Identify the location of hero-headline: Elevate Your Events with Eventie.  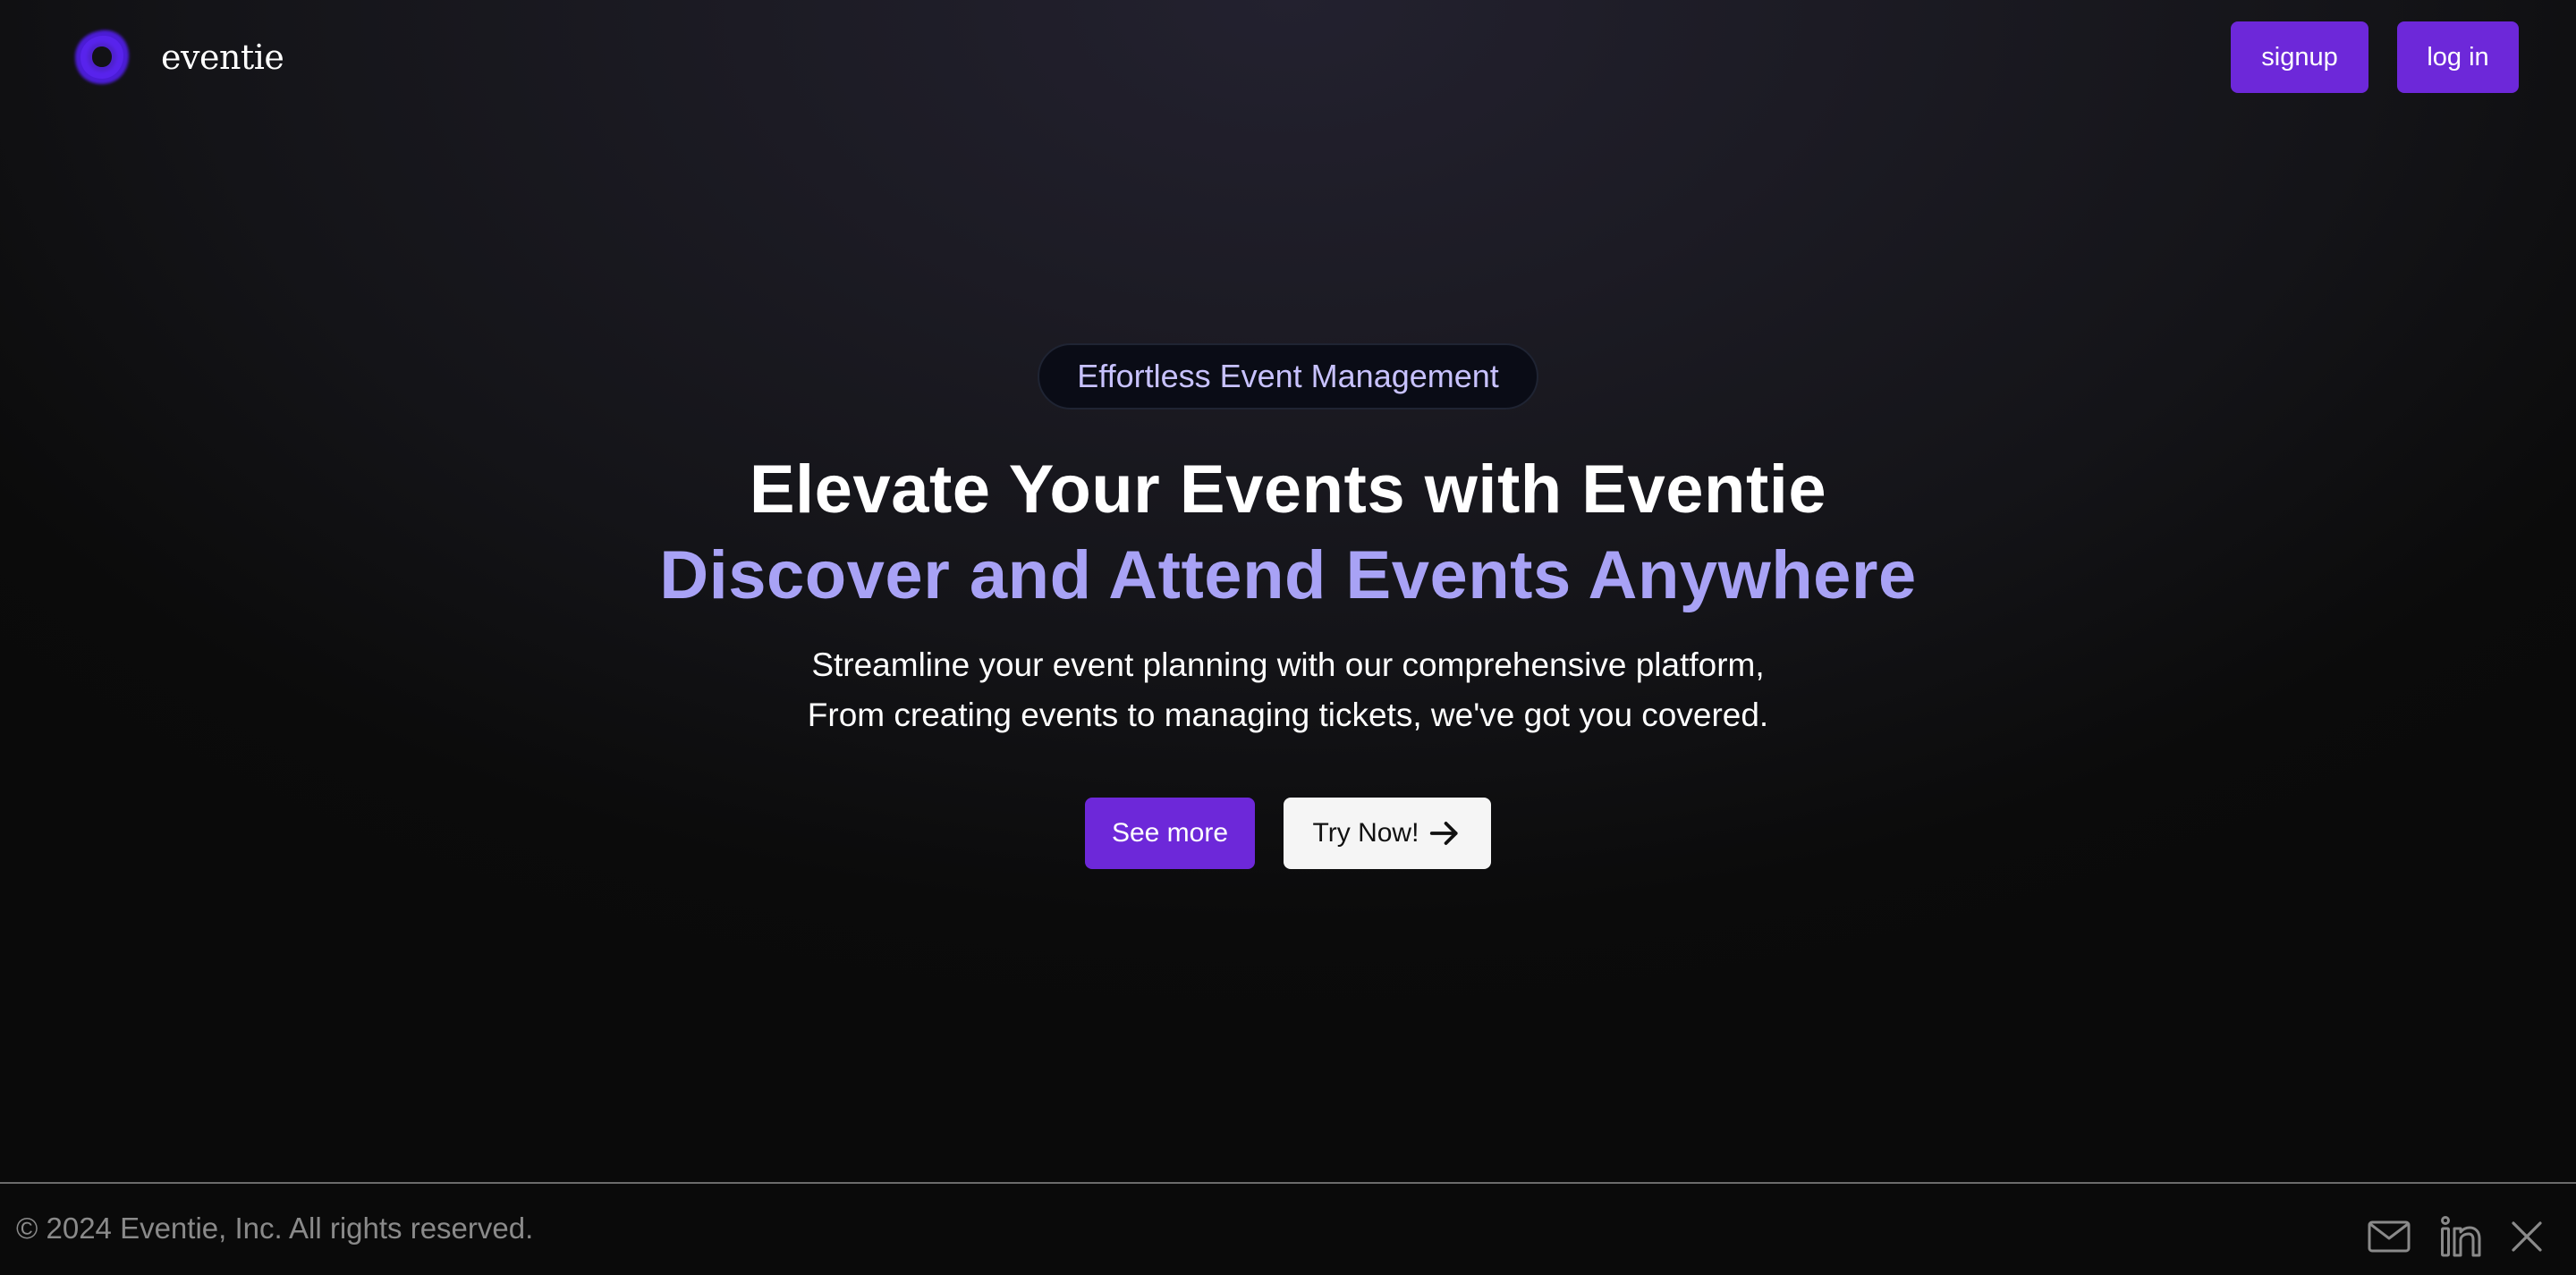
(1288, 490).